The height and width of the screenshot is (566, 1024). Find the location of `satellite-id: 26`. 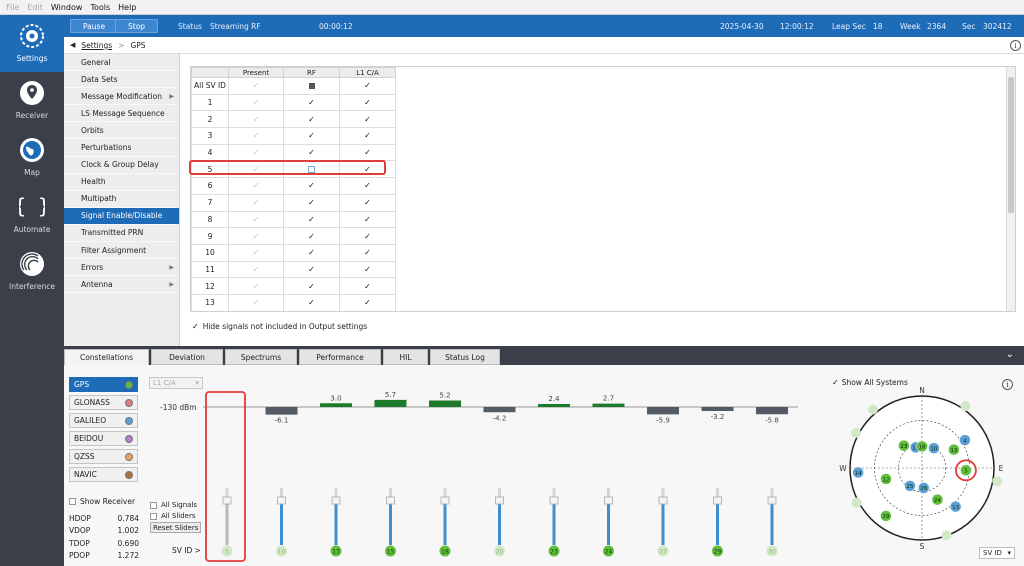

satellite-id: 26 is located at coordinates (923, 489).